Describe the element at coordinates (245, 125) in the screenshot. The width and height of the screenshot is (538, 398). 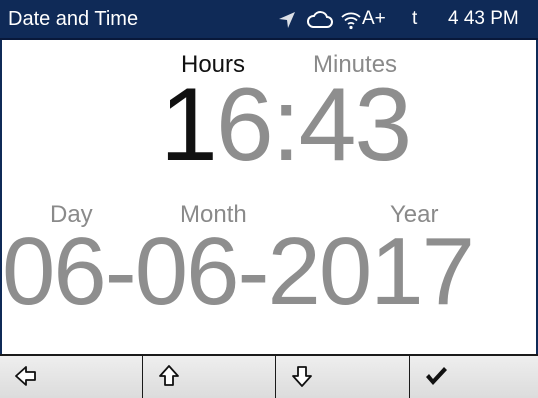
I see `hours-digit-2: 6` at that location.